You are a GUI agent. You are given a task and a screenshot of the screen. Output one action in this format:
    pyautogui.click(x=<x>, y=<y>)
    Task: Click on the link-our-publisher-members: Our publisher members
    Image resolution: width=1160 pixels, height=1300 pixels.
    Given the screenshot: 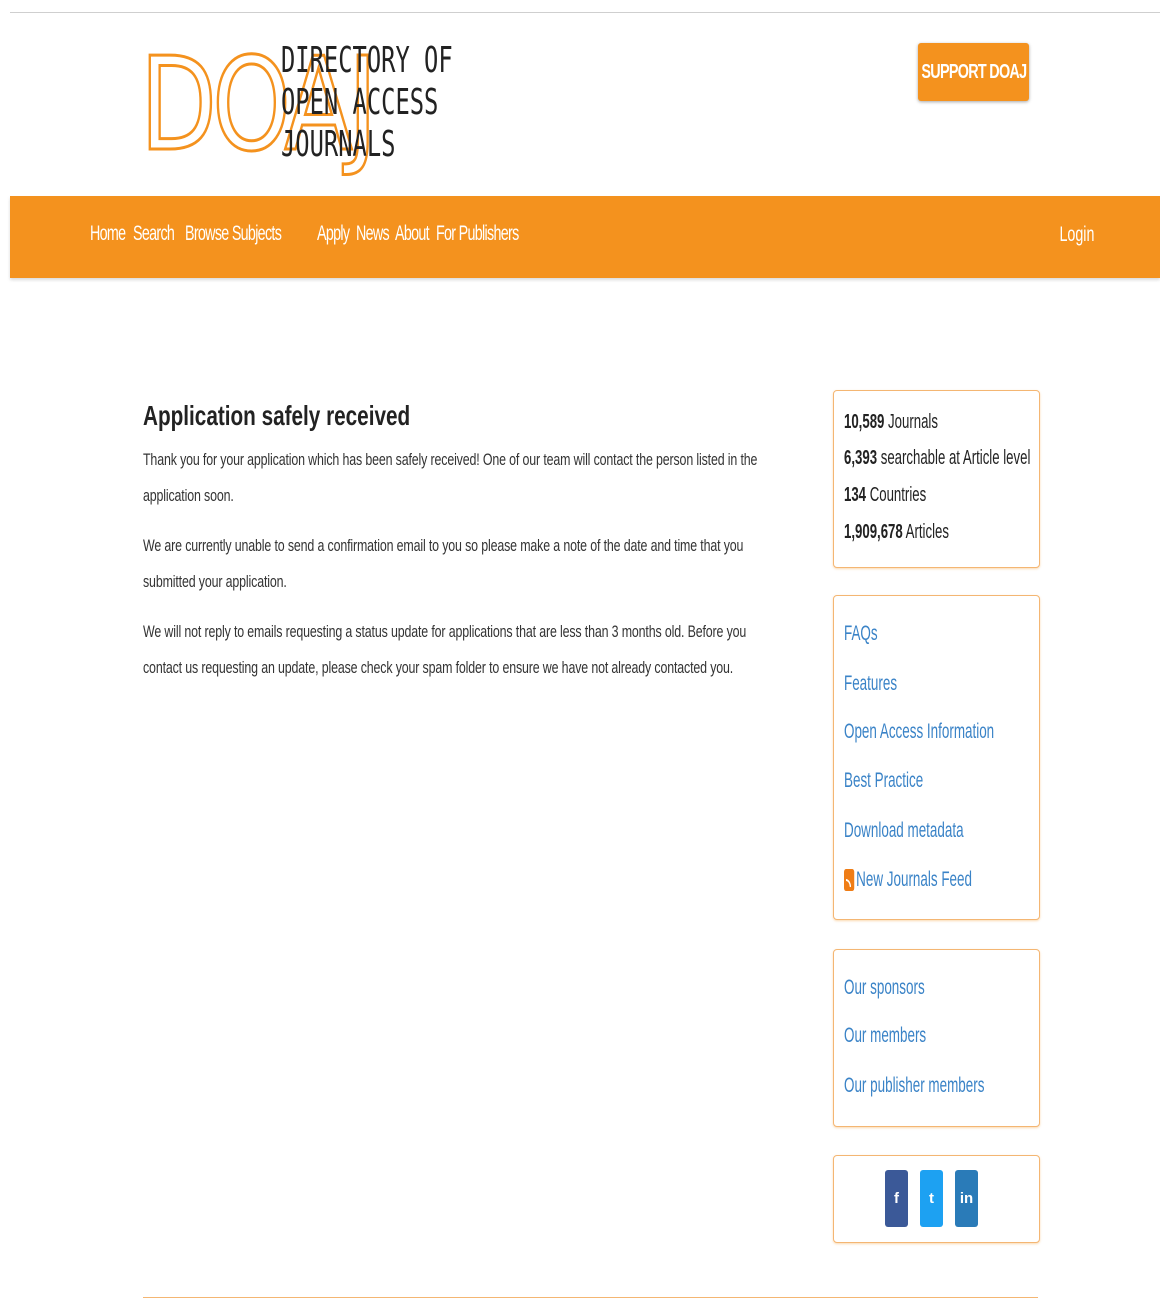 What is the action you would take?
    pyautogui.click(x=914, y=1086)
    